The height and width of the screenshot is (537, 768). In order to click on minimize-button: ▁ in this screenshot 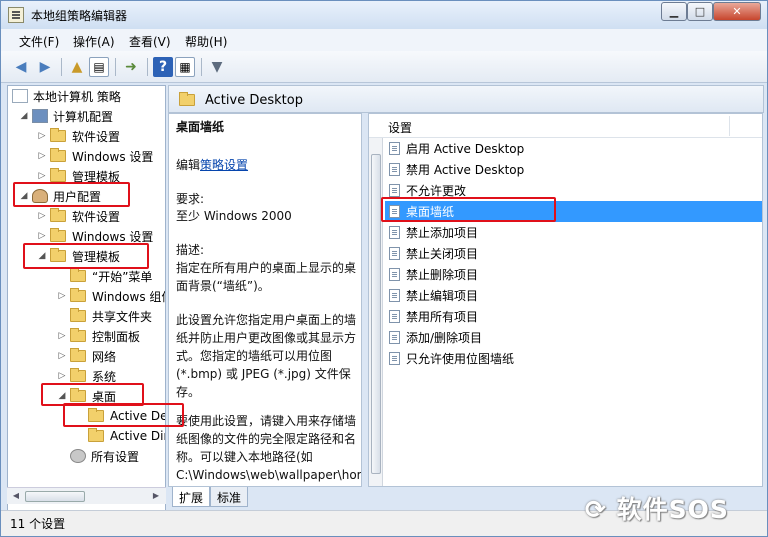, I will do `click(674, 11)`.